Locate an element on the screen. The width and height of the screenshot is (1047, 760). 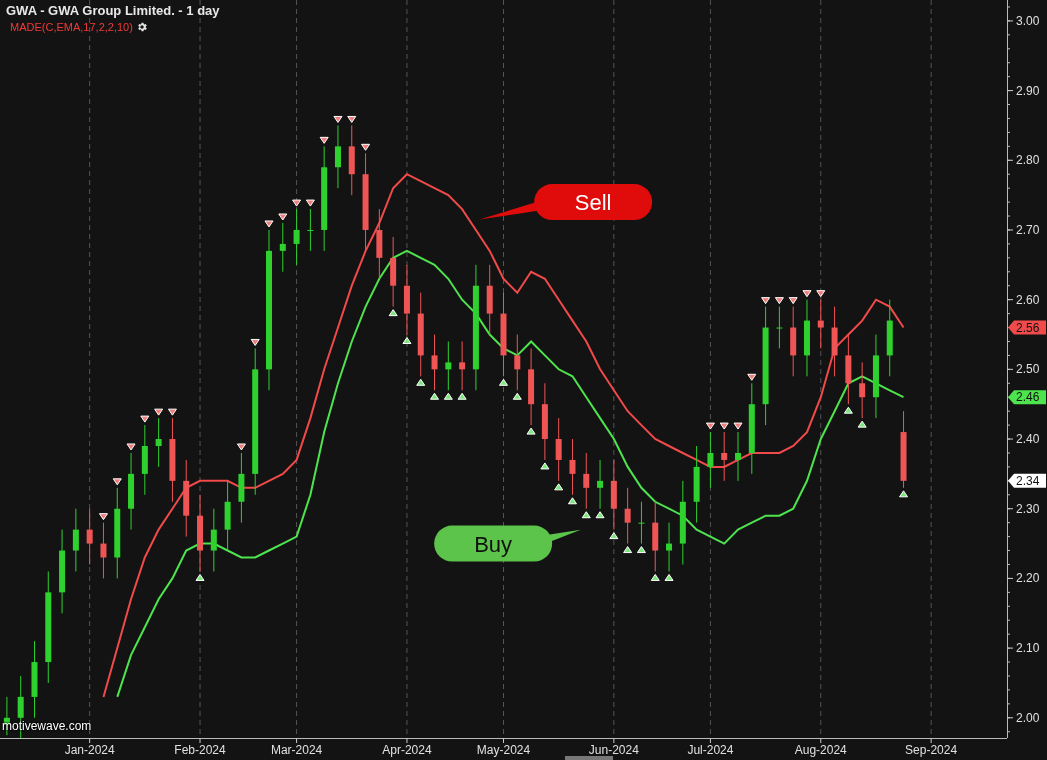
date-axis-label: Jan-2024 is located at coordinates (89, 750).